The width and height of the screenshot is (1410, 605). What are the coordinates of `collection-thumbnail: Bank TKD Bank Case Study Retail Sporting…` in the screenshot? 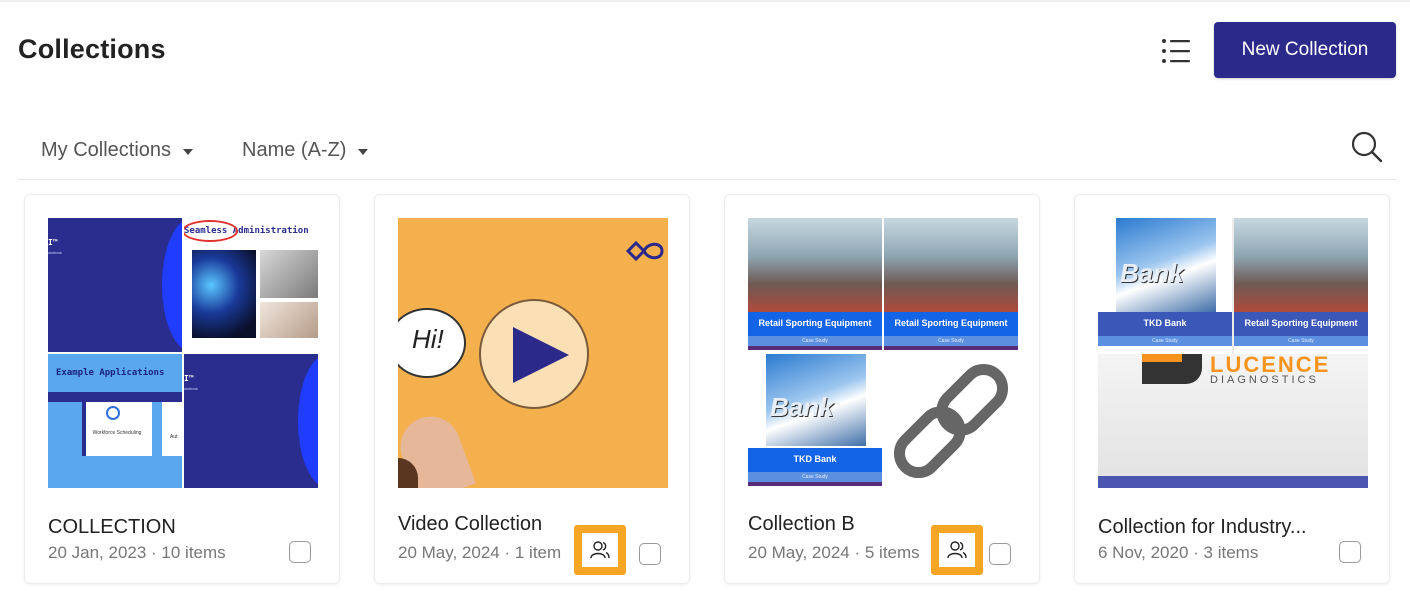 It's located at (1233, 353).